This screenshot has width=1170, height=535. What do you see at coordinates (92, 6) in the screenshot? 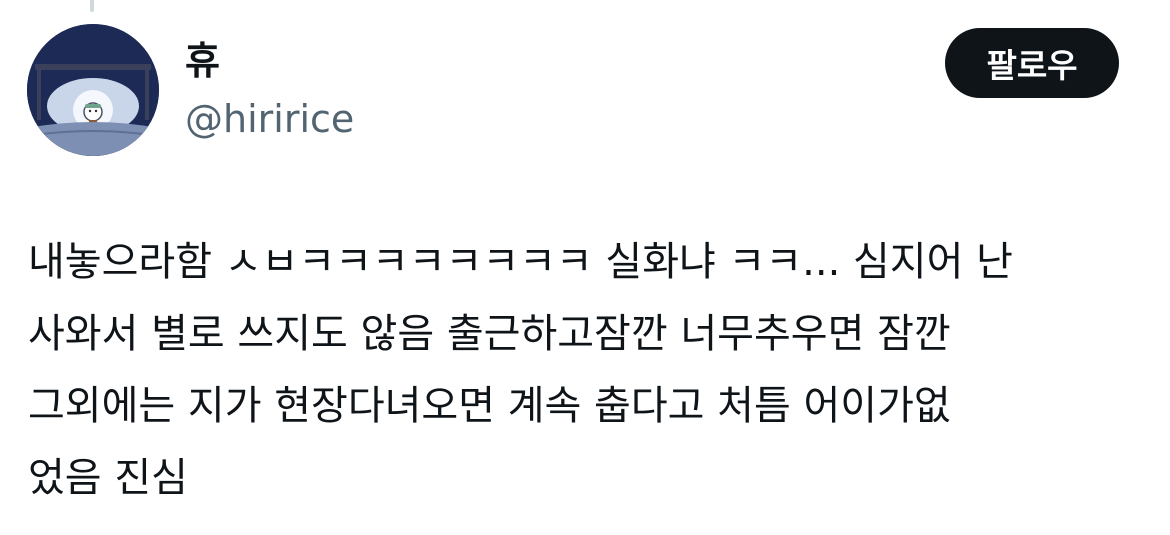
I see `thread-connector-line` at bounding box center [92, 6].